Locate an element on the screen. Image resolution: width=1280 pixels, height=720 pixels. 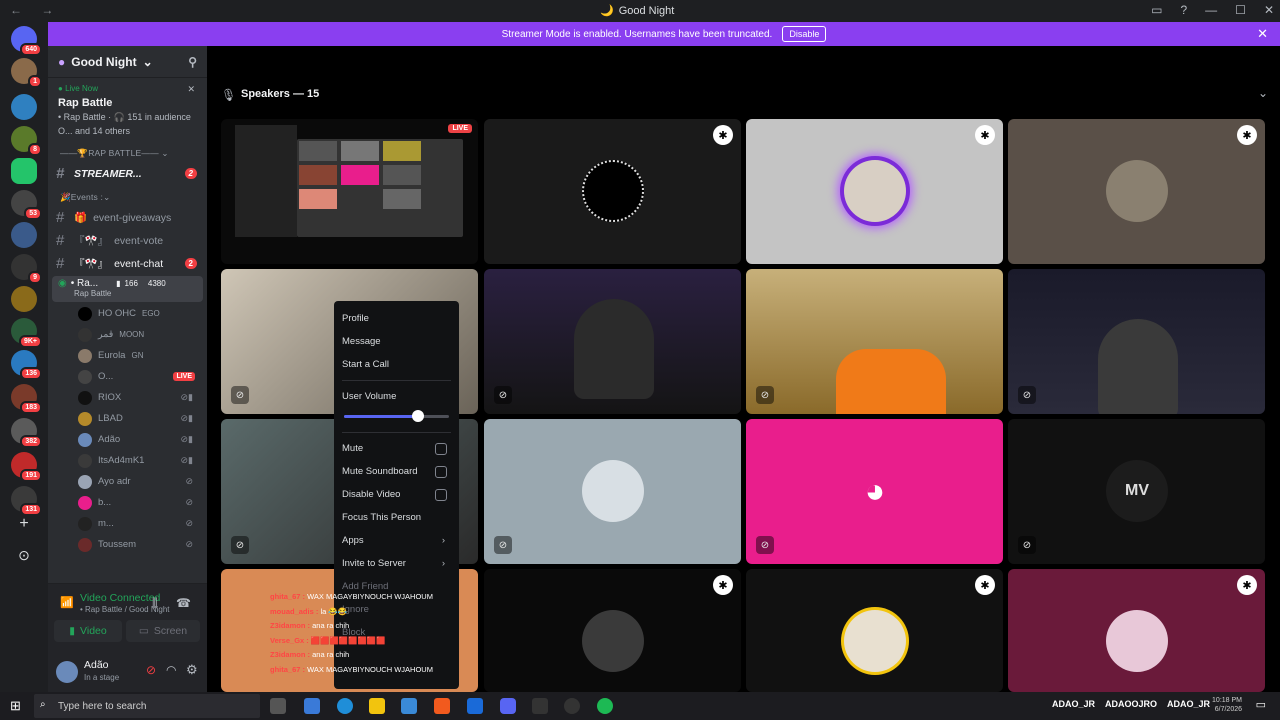
list-item: Toussem ⊘ is located at coordinates (127, 544).